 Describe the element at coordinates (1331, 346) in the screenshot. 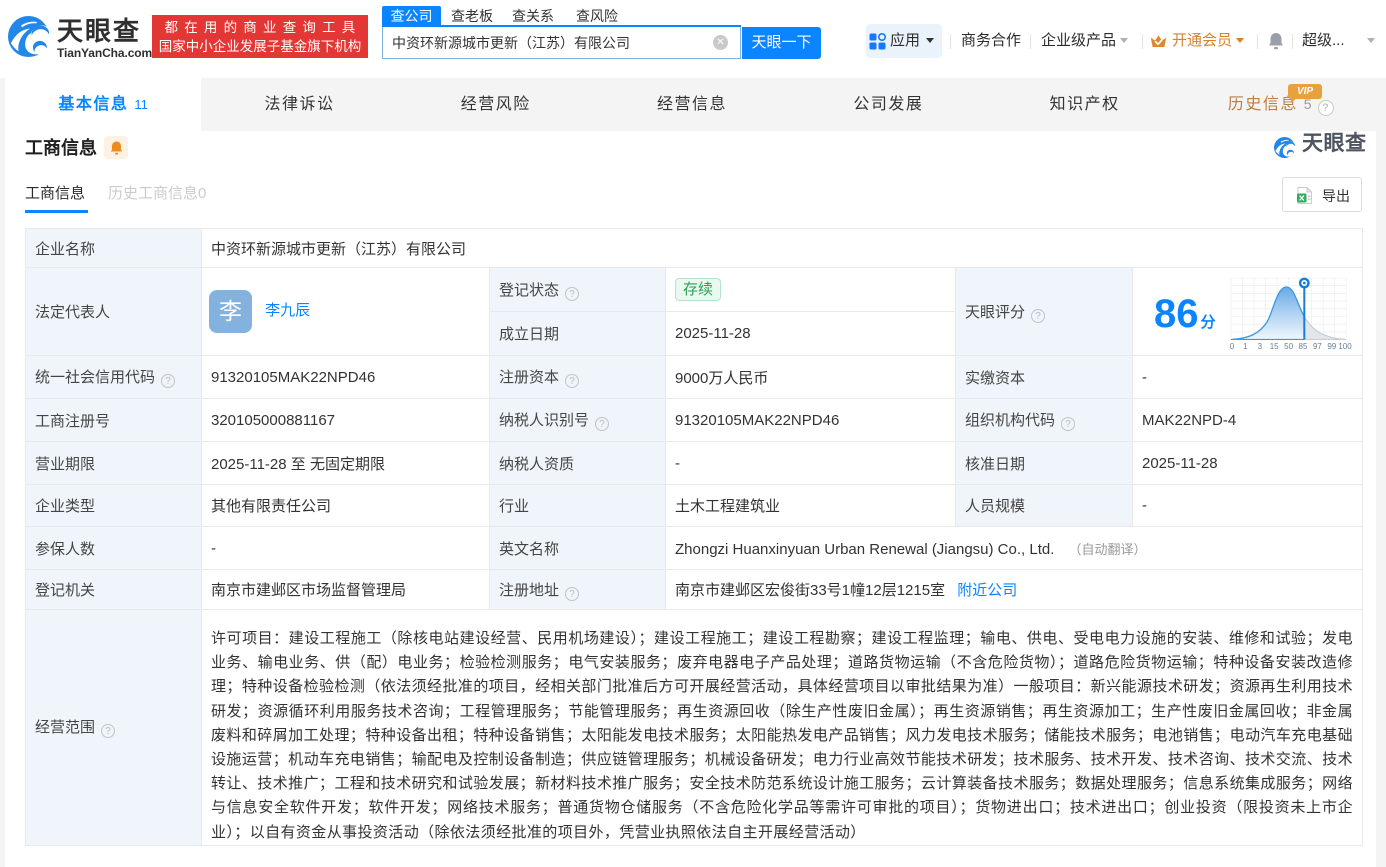

I see `svg-text: 99` at that location.